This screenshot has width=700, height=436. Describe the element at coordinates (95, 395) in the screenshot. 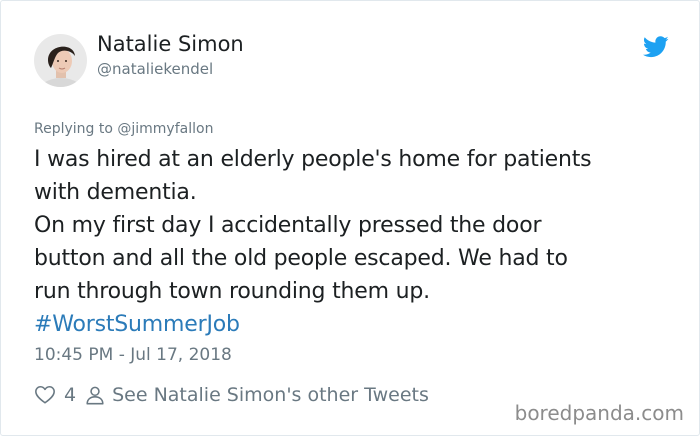

I see `person-icon` at that location.